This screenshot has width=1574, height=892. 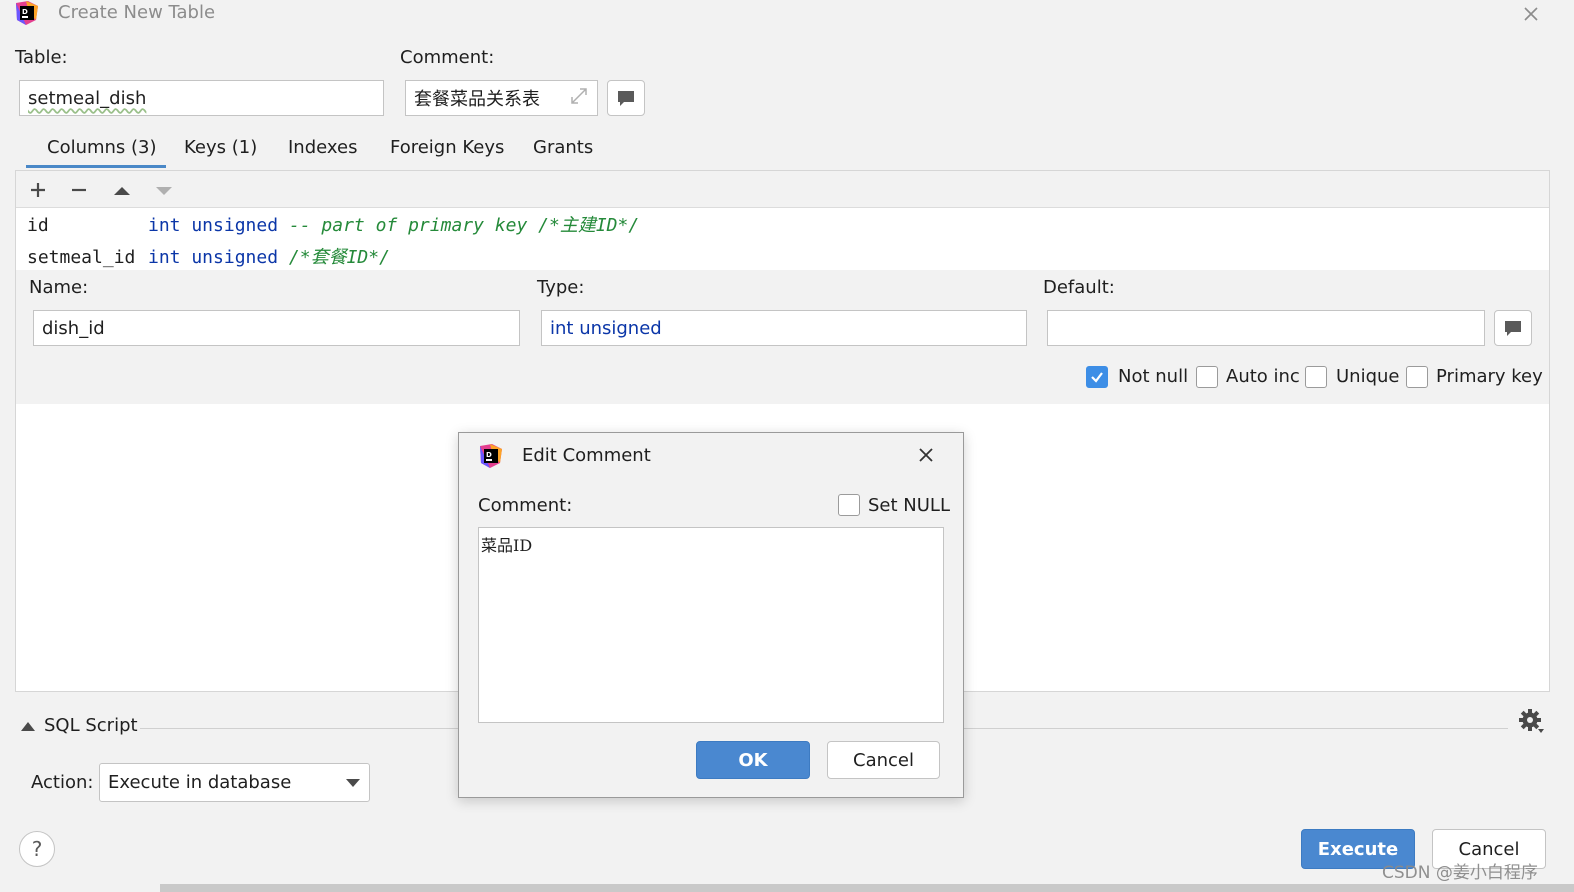 I want to click on active-tab-indicator, so click(x=96, y=166).